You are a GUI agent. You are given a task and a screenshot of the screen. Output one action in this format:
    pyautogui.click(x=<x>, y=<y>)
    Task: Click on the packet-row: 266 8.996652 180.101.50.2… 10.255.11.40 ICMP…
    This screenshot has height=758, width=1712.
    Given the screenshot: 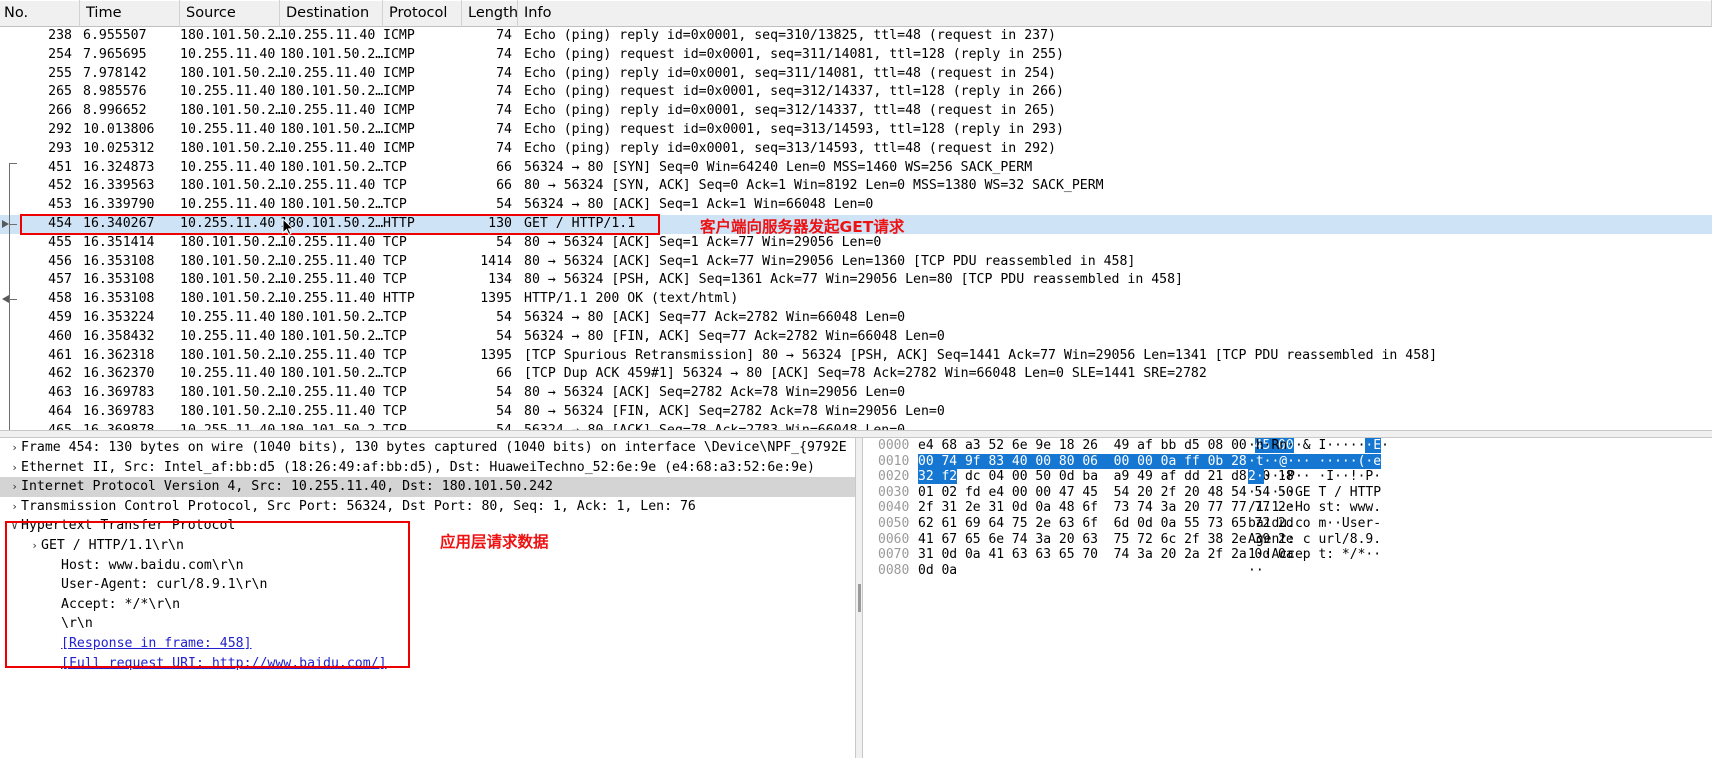 What is the action you would take?
    pyautogui.click(x=856, y=111)
    